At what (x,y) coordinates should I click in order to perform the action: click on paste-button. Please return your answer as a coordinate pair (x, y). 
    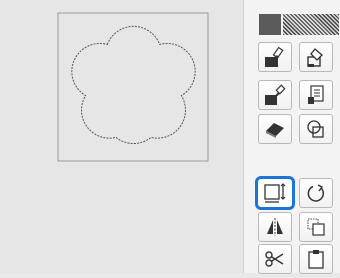
    Looking at the image, I should click on (316, 259).